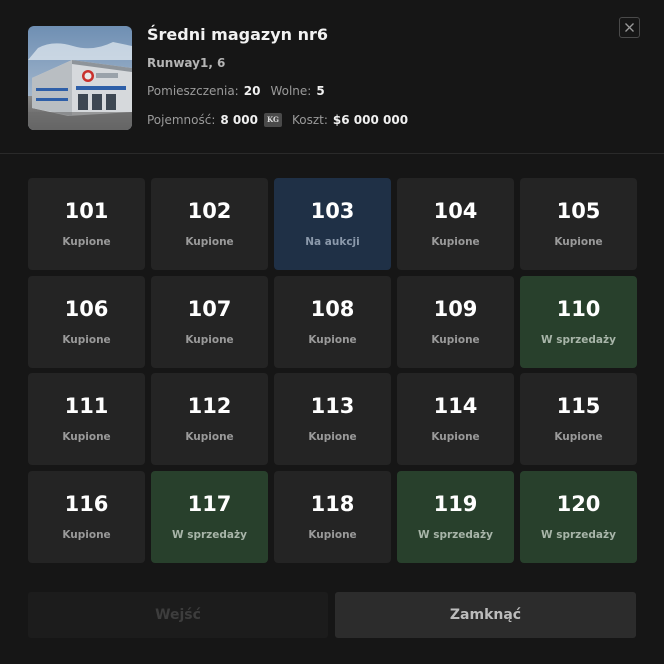  I want to click on room-number: 117, so click(209, 503).